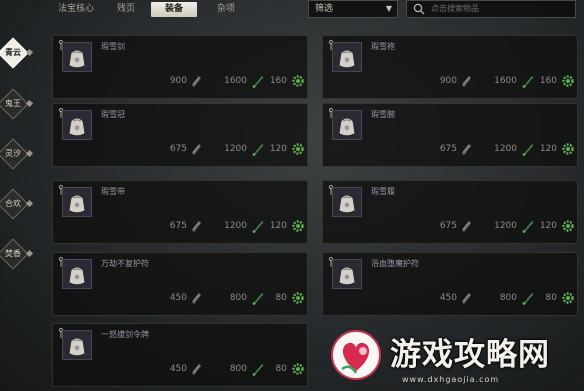 The width and height of the screenshot is (584, 391). Describe the element at coordinates (180, 284) in the screenshot. I see `equipment-card: 万劫不复护符 450 800 80` at that location.